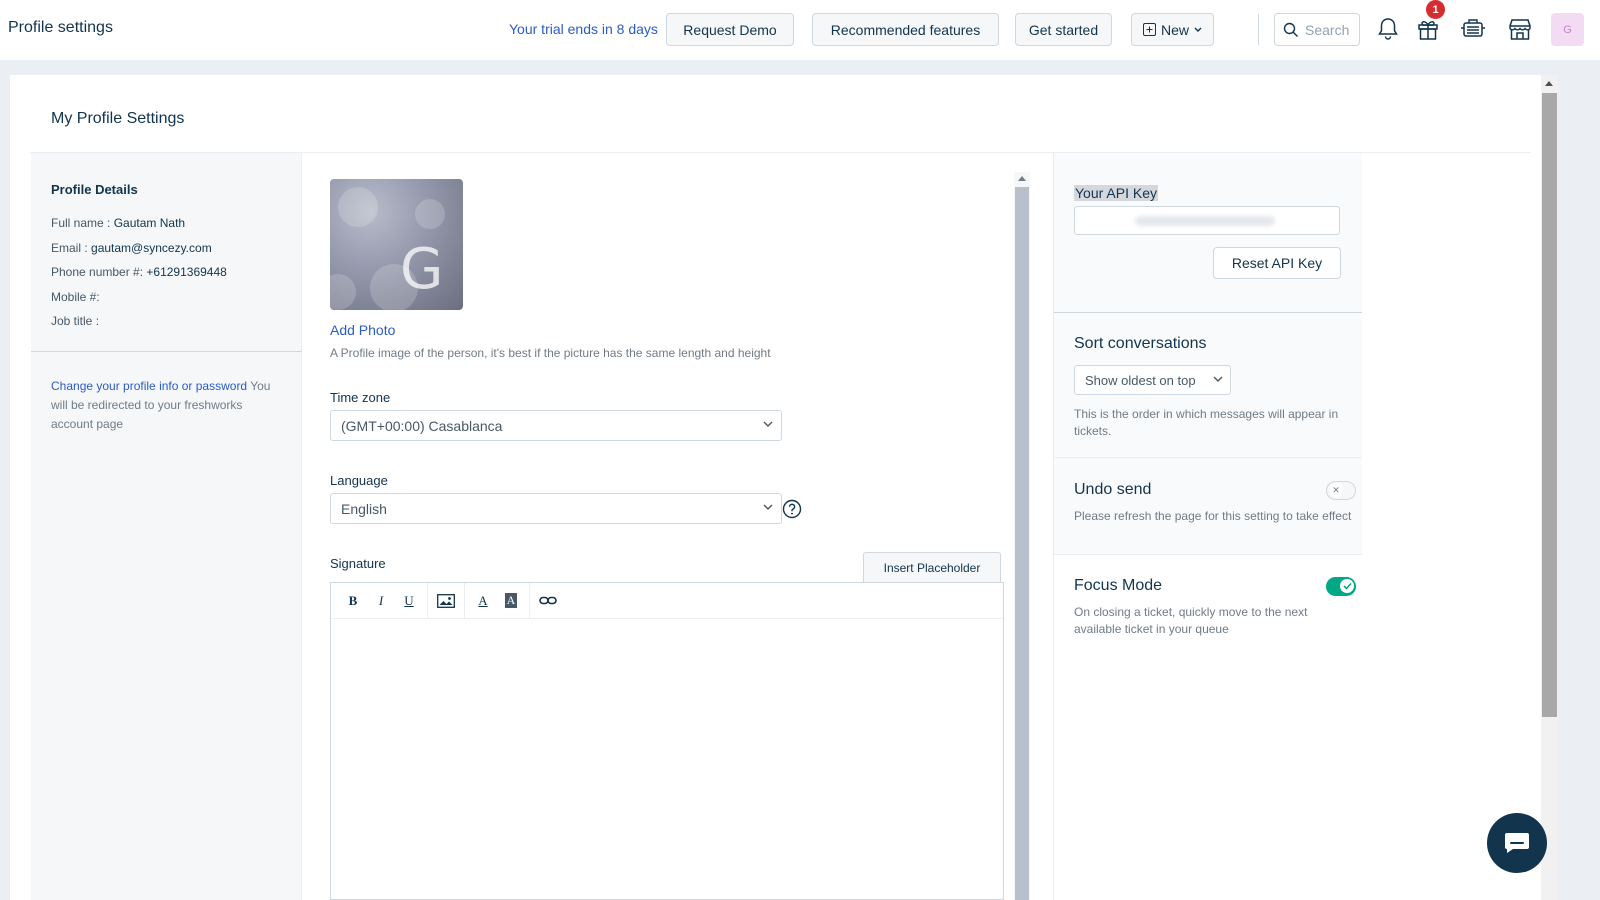 The image size is (1600, 900). I want to click on link-icon, so click(548, 601).